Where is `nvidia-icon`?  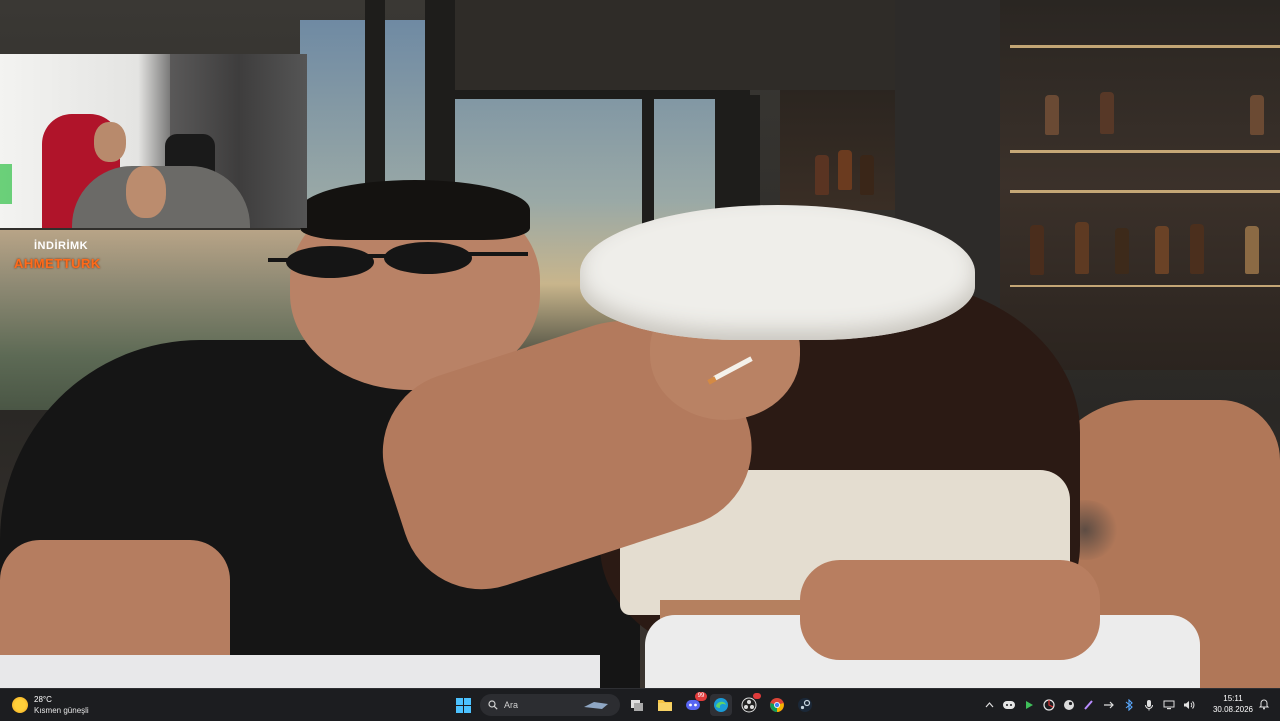
nvidia-icon is located at coordinates (1049, 705).